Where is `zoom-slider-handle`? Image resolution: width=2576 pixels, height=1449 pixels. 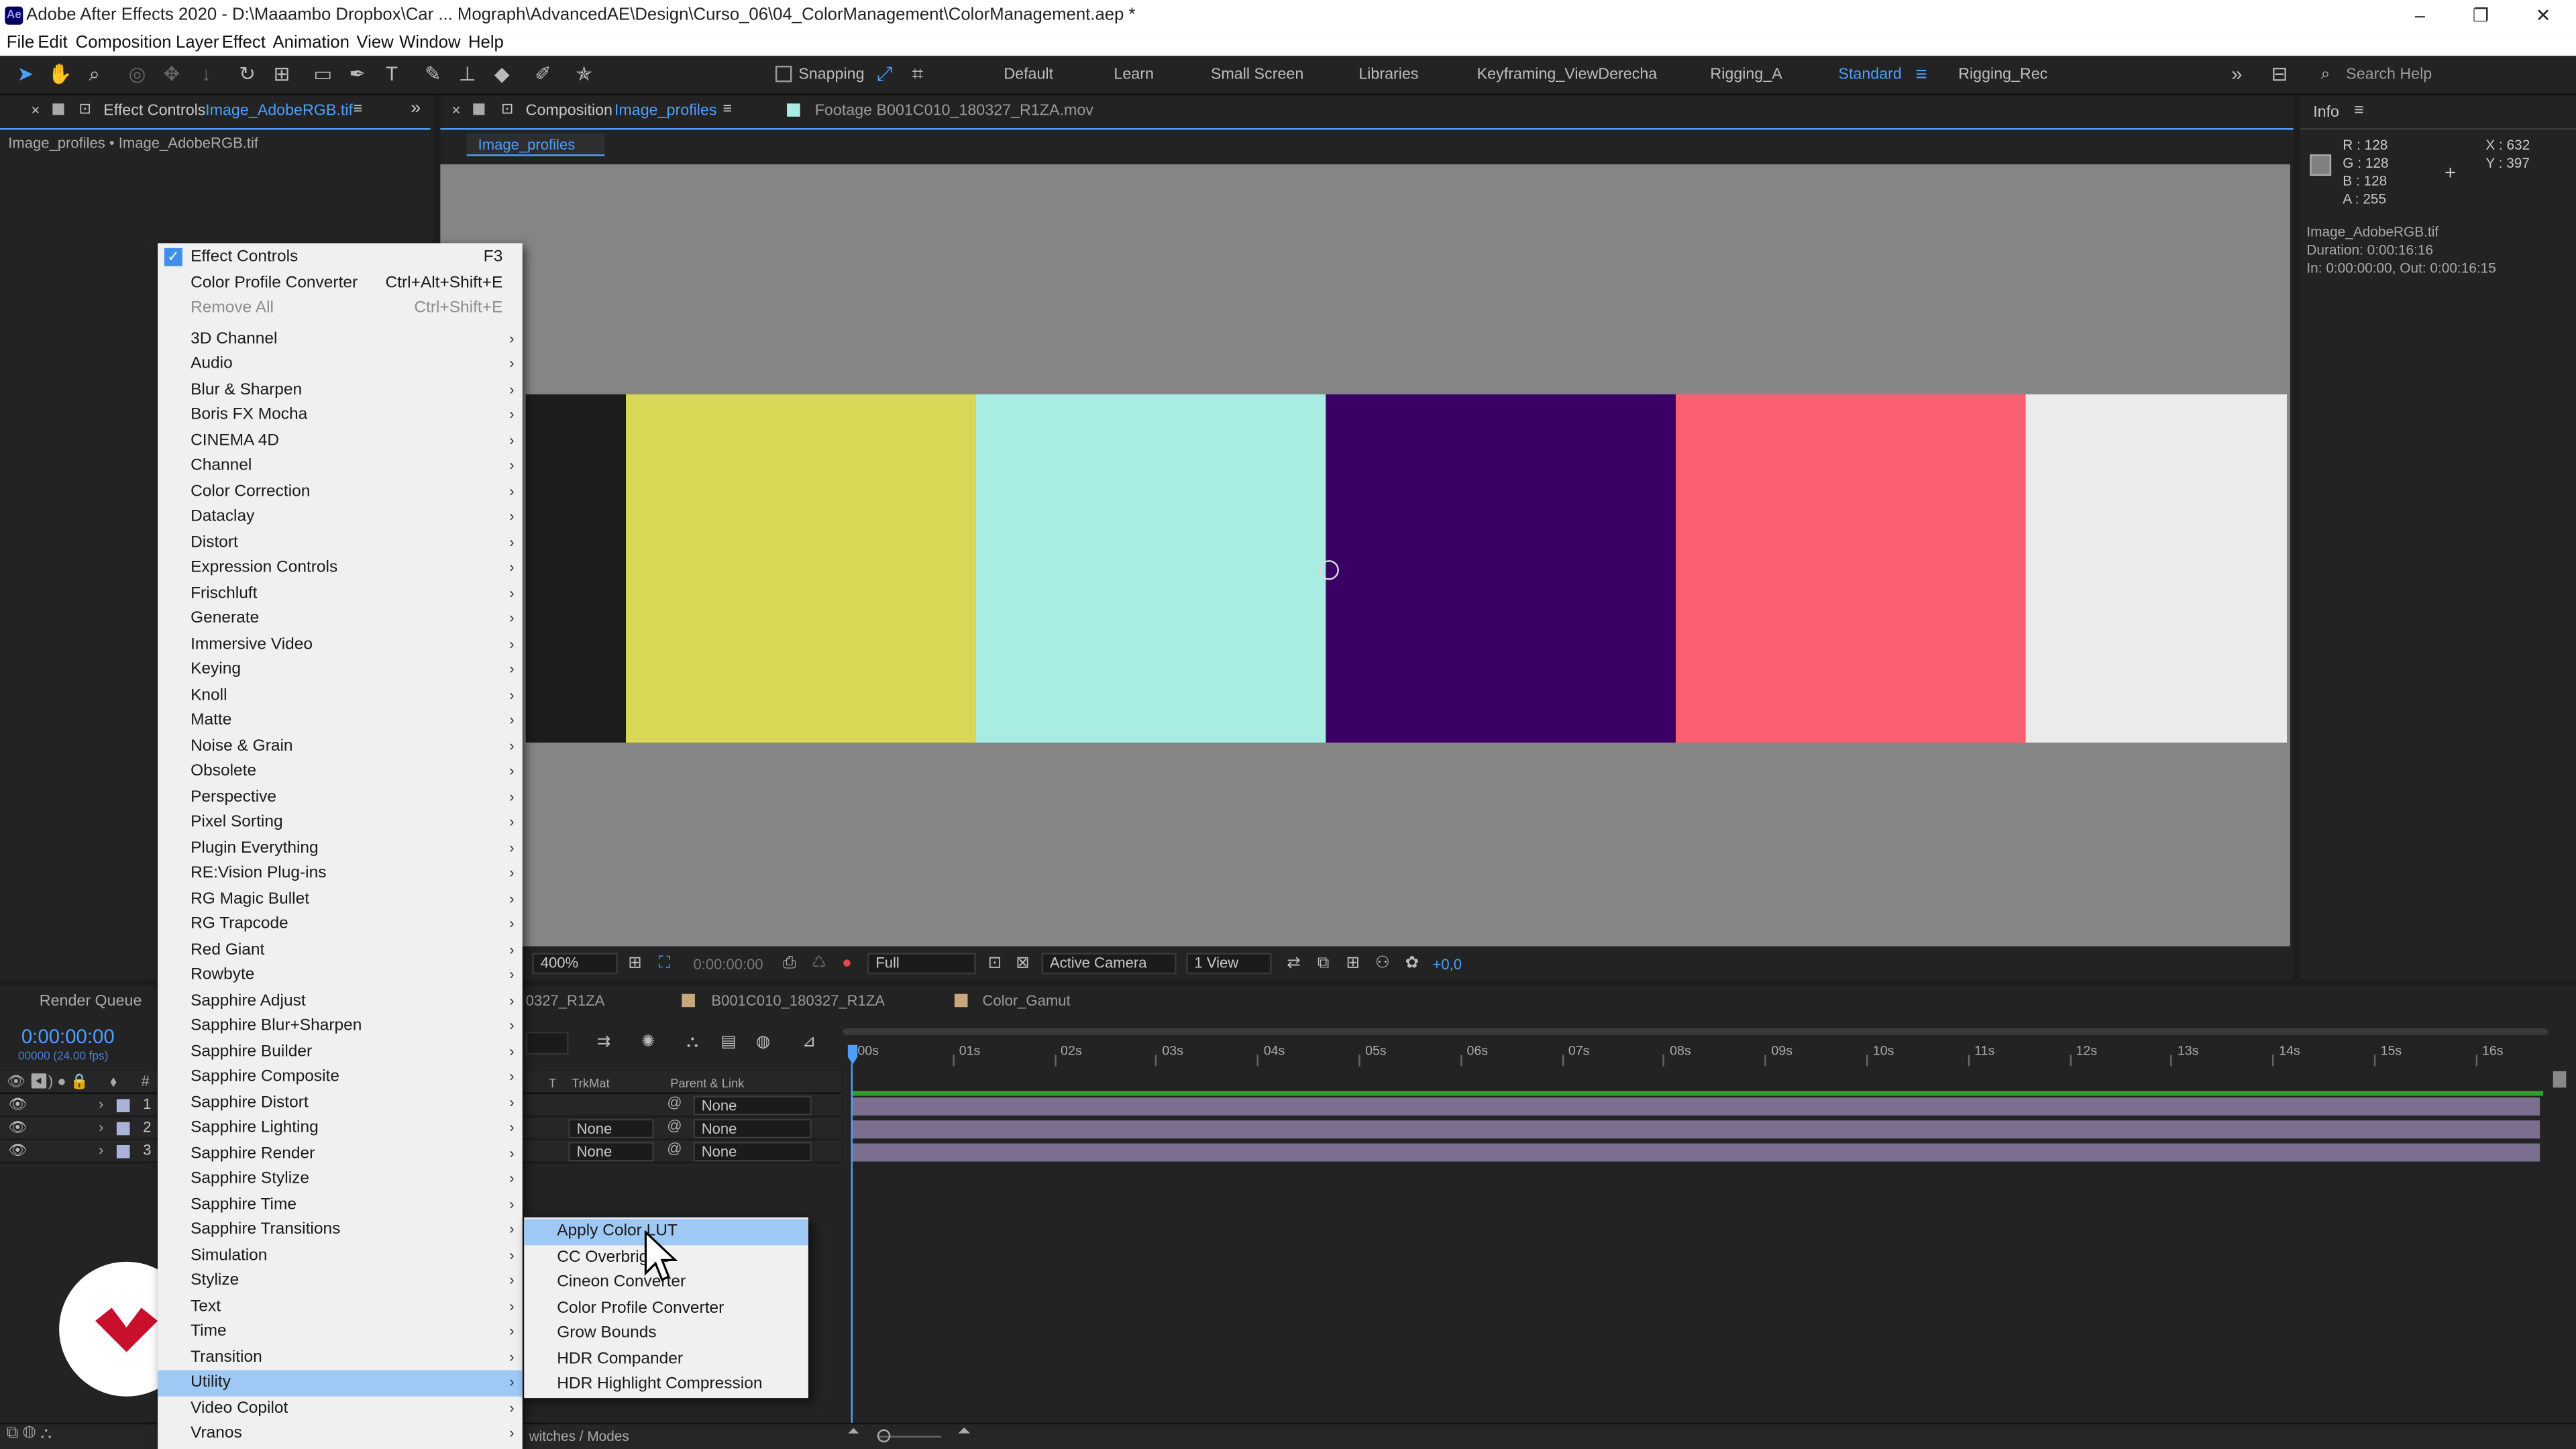 zoom-slider-handle is located at coordinates (884, 1436).